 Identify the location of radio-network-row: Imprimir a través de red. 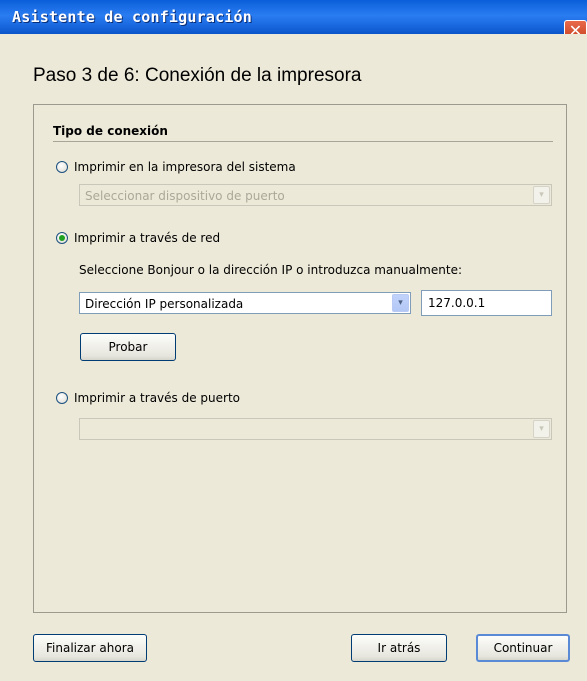
(138, 238).